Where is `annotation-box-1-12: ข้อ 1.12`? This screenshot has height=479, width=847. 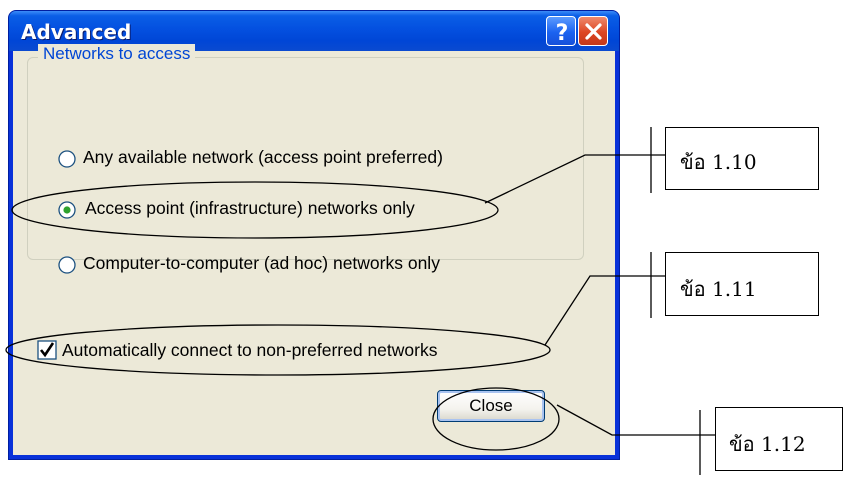
annotation-box-1-12: ข้อ 1.12 is located at coordinates (779, 439).